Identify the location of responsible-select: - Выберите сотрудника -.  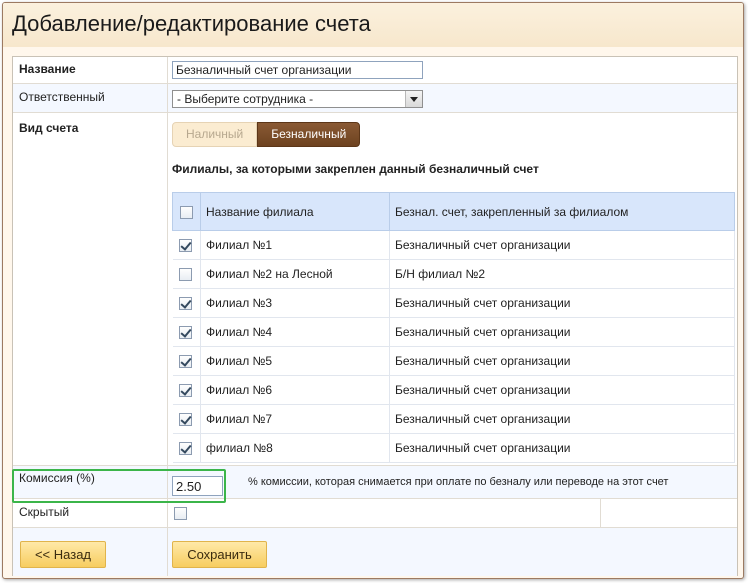
(297, 99).